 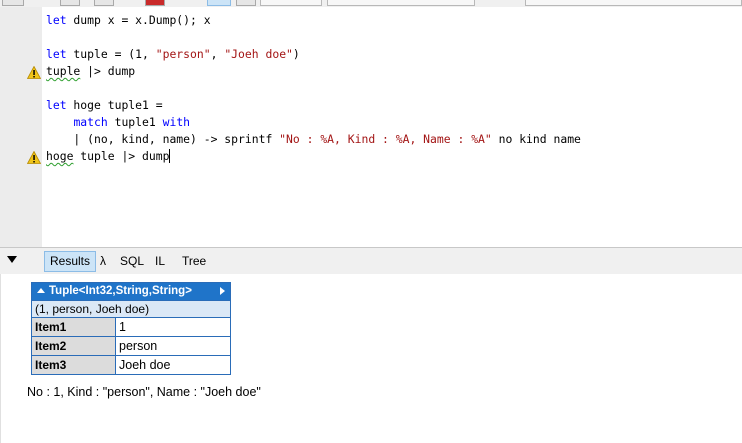 What do you see at coordinates (114, 105) in the screenshot?
I see `code-text-run: hoge tuple1 =` at bounding box center [114, 105].